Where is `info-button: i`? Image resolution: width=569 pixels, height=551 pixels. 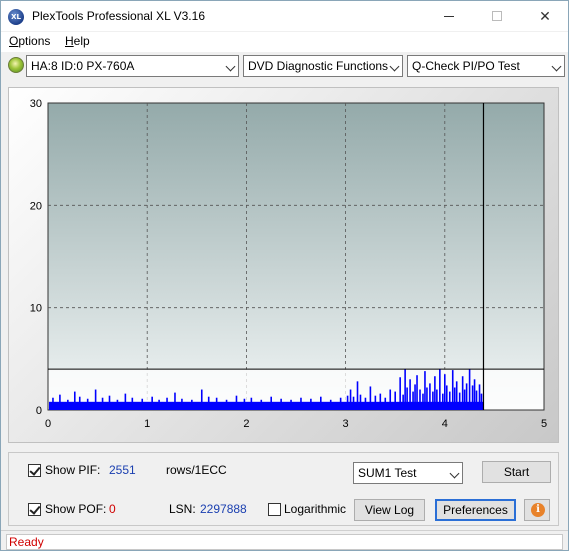
info-button: i is located at coordinates (537, 510).